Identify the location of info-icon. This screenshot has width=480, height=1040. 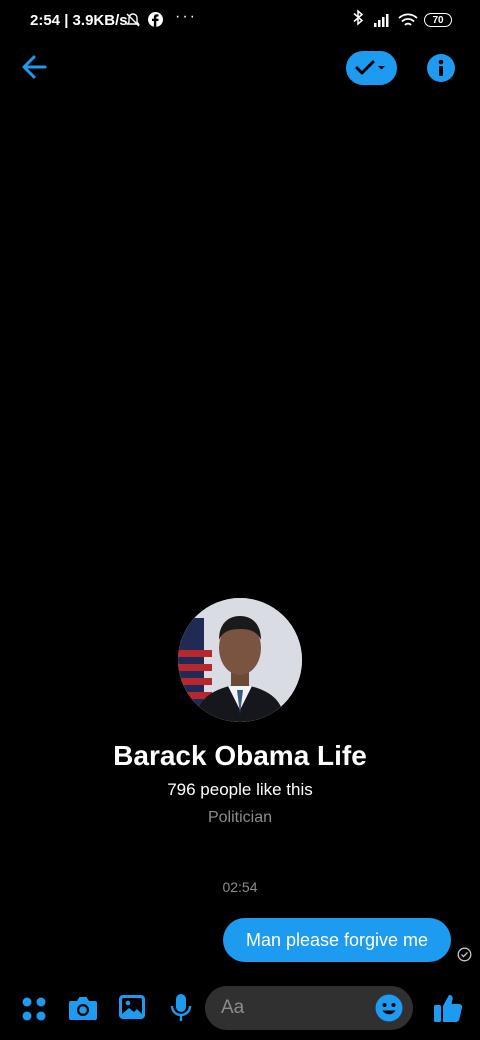
(441, 67).